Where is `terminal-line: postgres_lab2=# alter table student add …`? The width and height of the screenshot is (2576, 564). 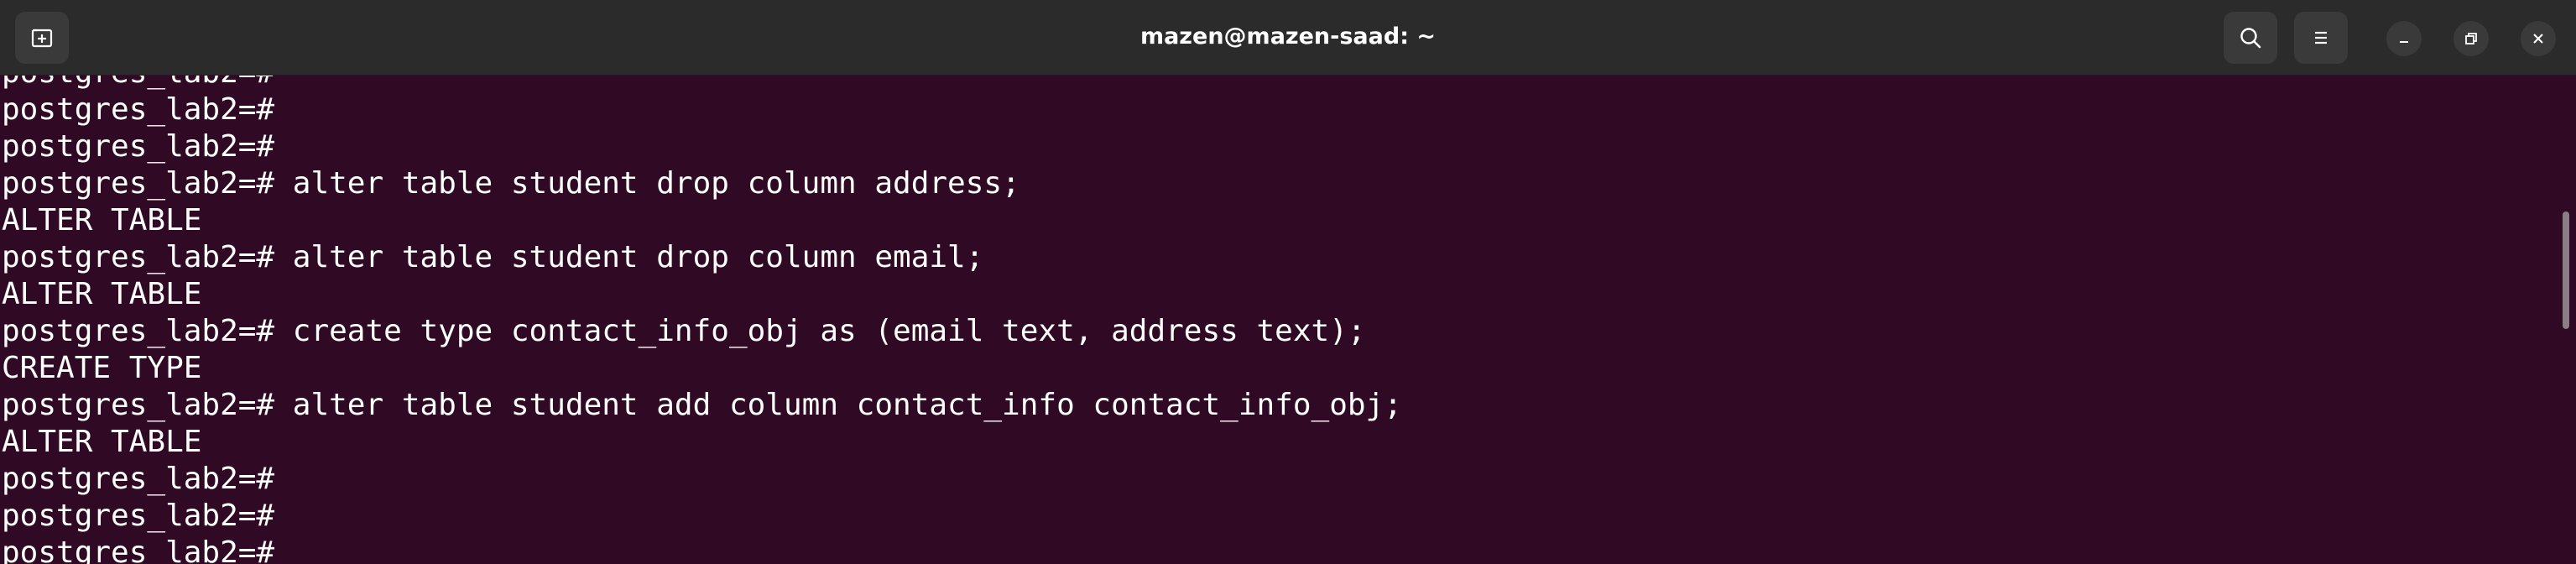
terminal-line: postgres_lab2=# alter table student add … is located at coordinates (702, 405).